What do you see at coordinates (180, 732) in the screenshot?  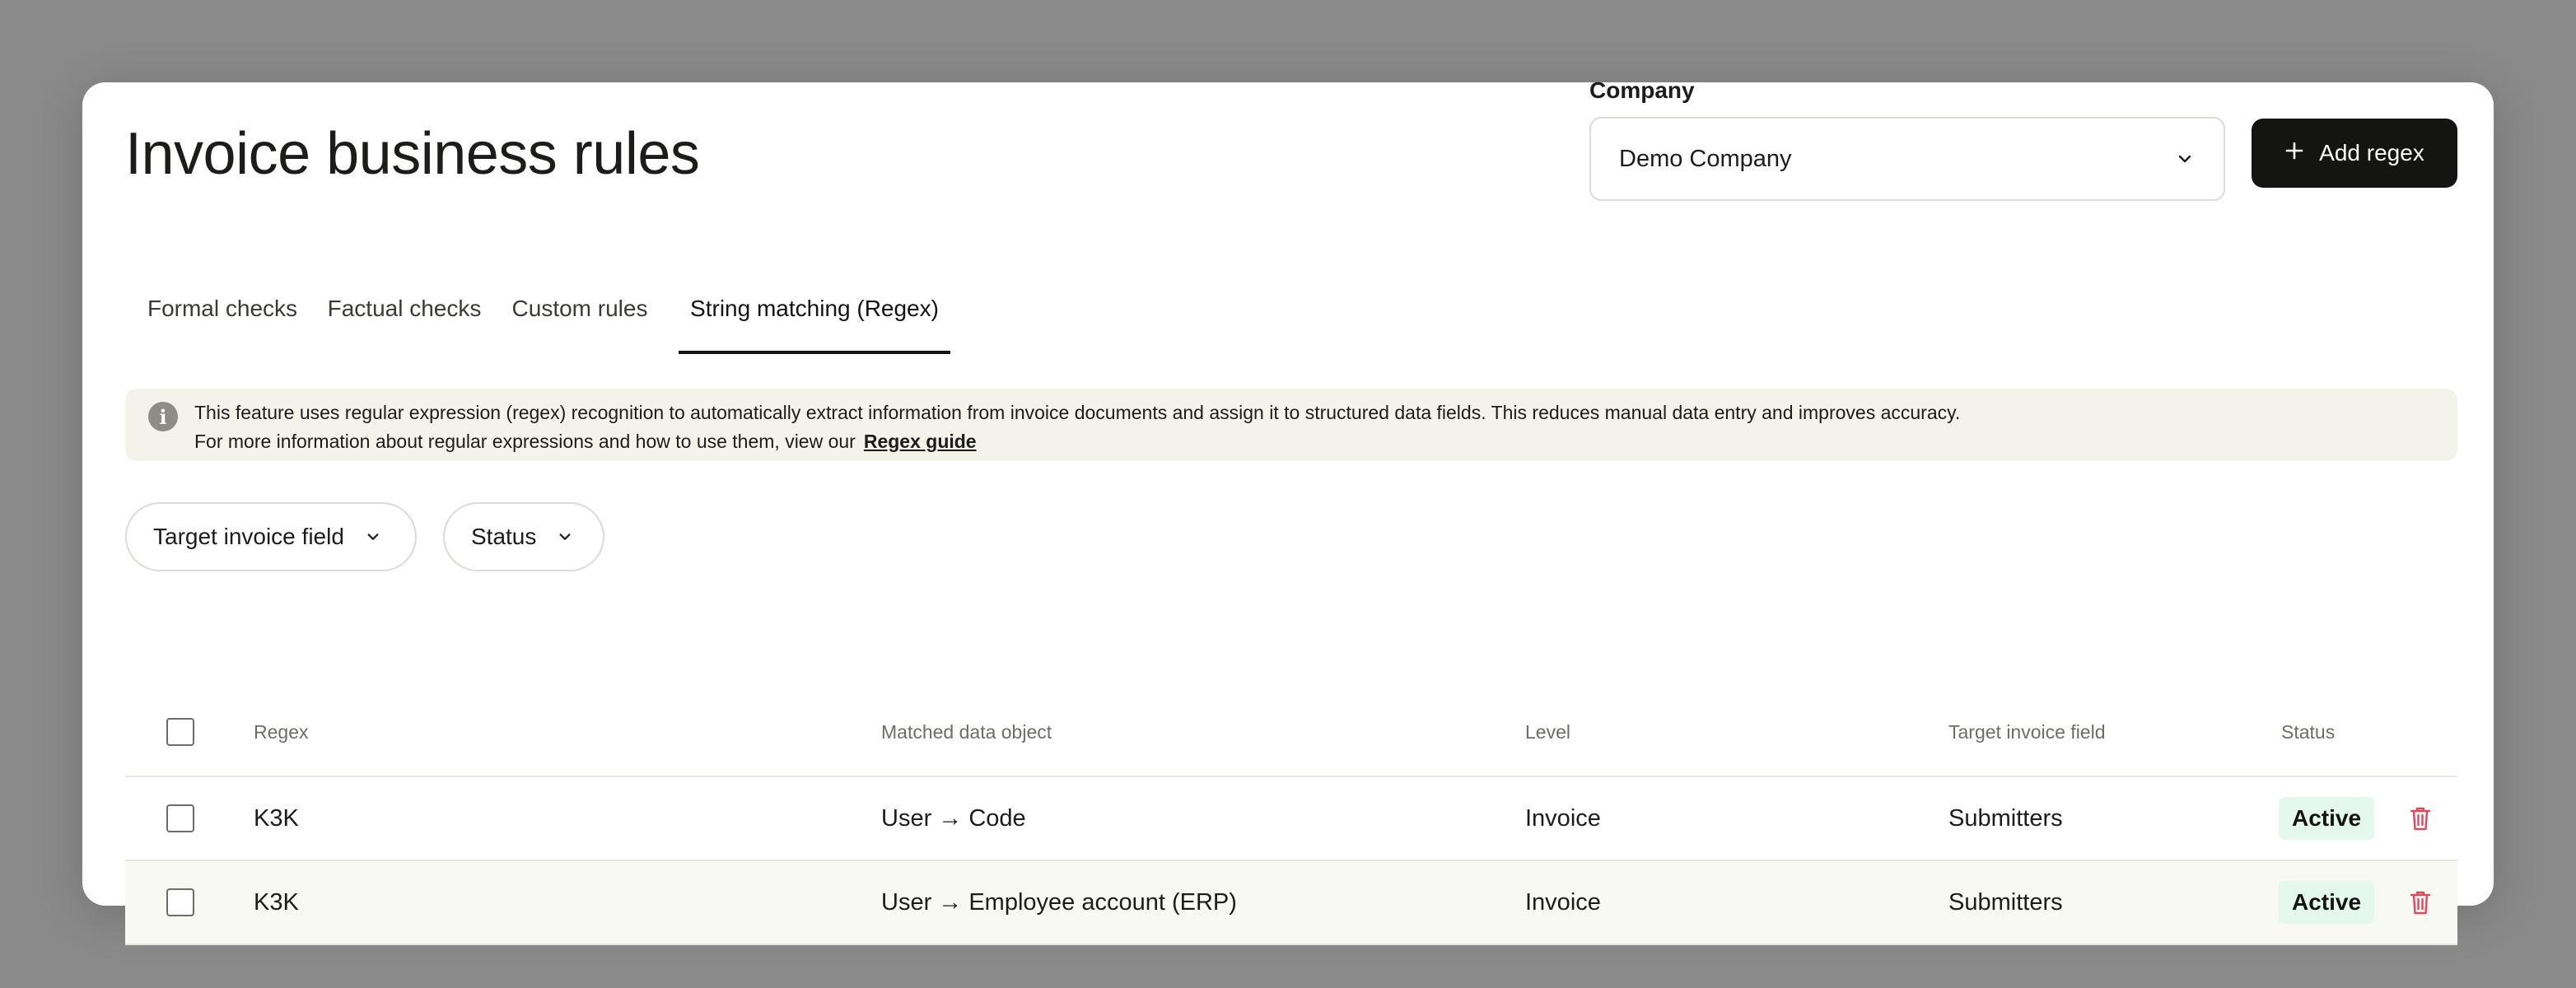 I see `select-all-checkbox` at bounding box center [180, 732].